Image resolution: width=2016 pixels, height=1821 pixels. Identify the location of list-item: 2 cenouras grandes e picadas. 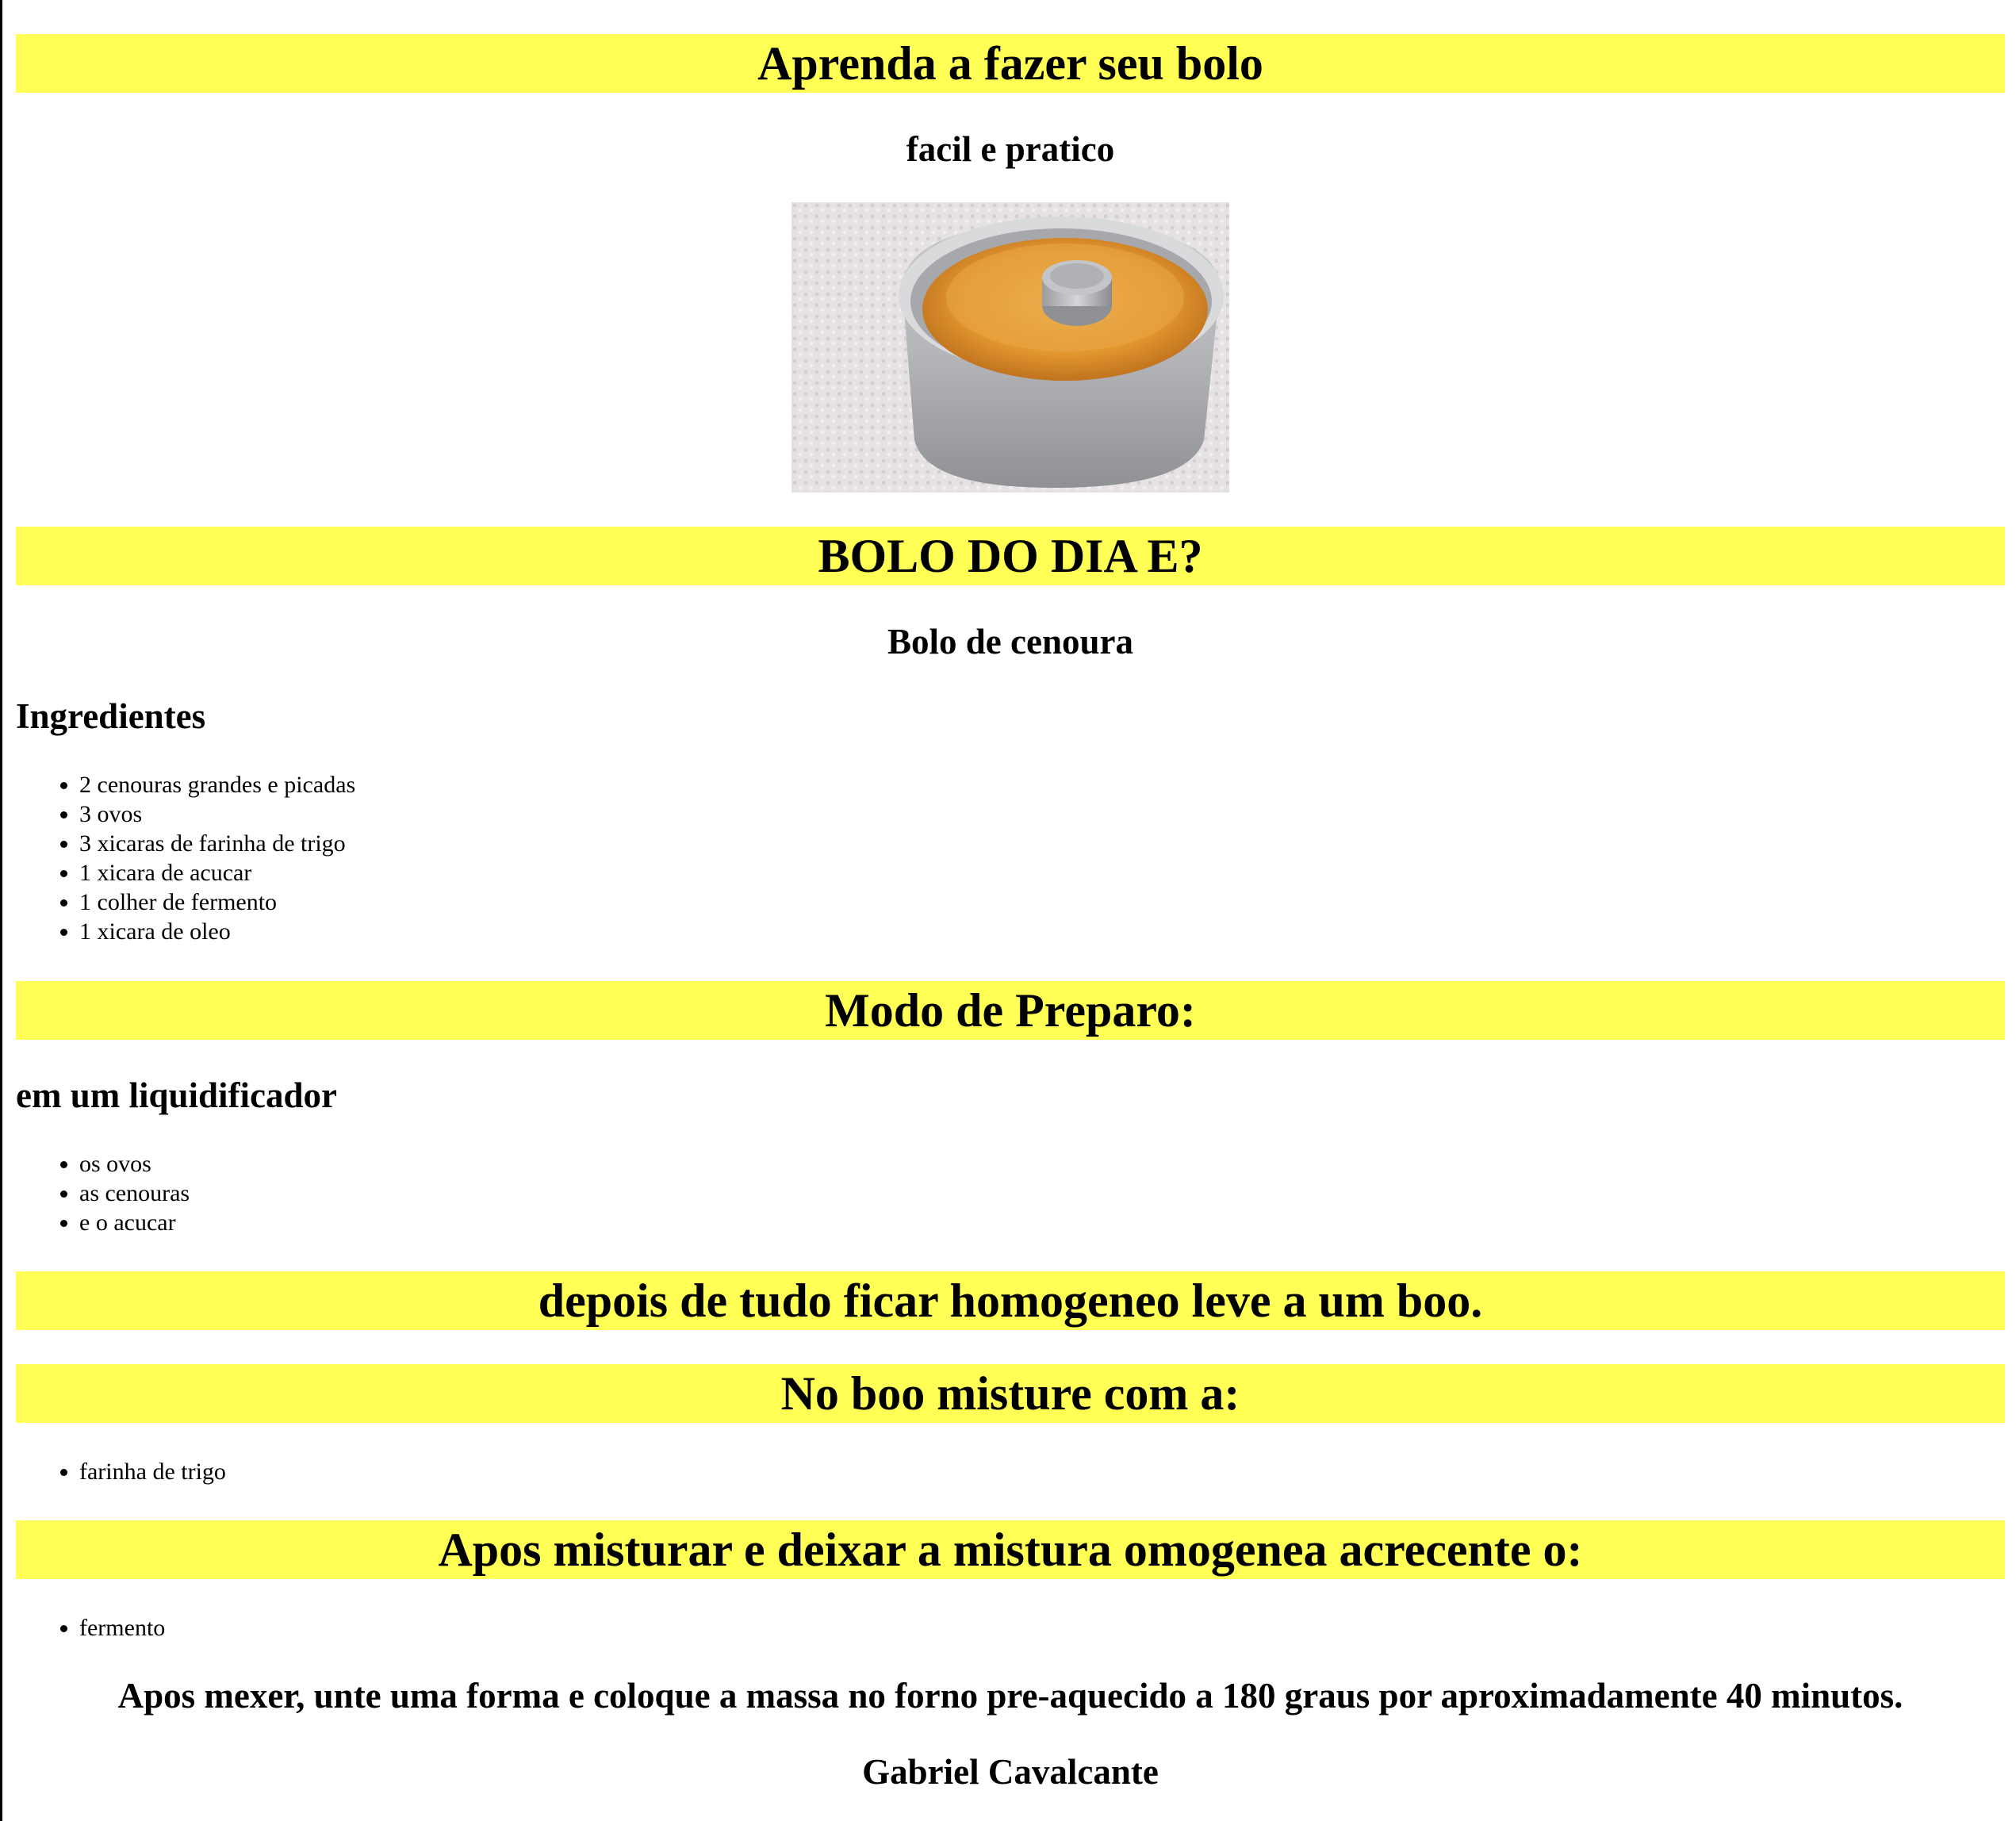
(217, 784).